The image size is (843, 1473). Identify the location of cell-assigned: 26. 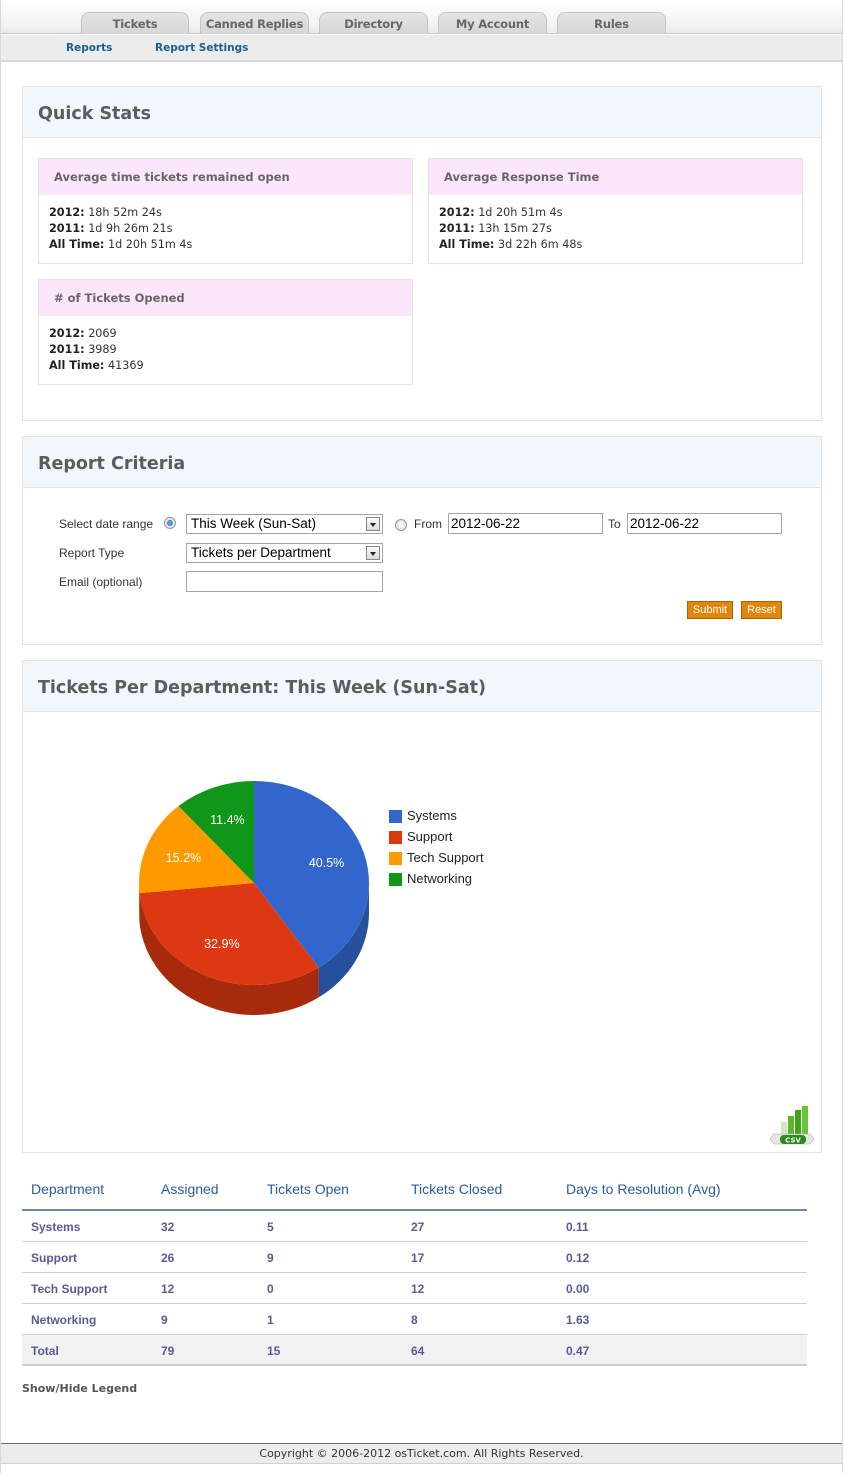
(168, 1258).